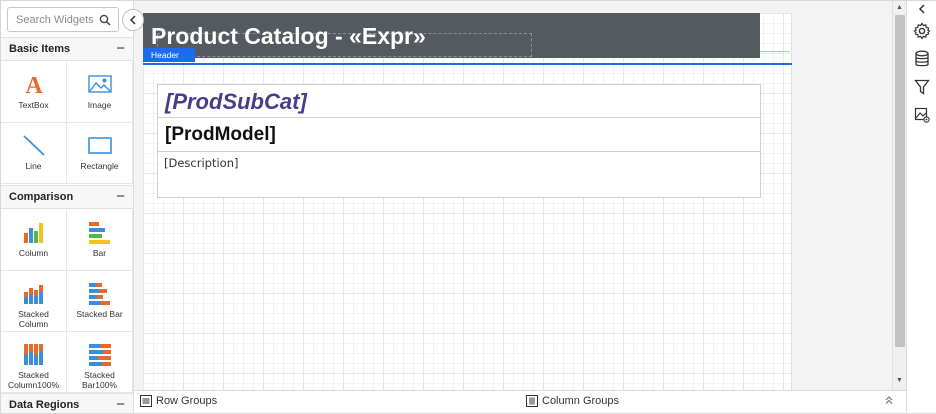  I want to click on collapse-properties-button, so click(922, 9).